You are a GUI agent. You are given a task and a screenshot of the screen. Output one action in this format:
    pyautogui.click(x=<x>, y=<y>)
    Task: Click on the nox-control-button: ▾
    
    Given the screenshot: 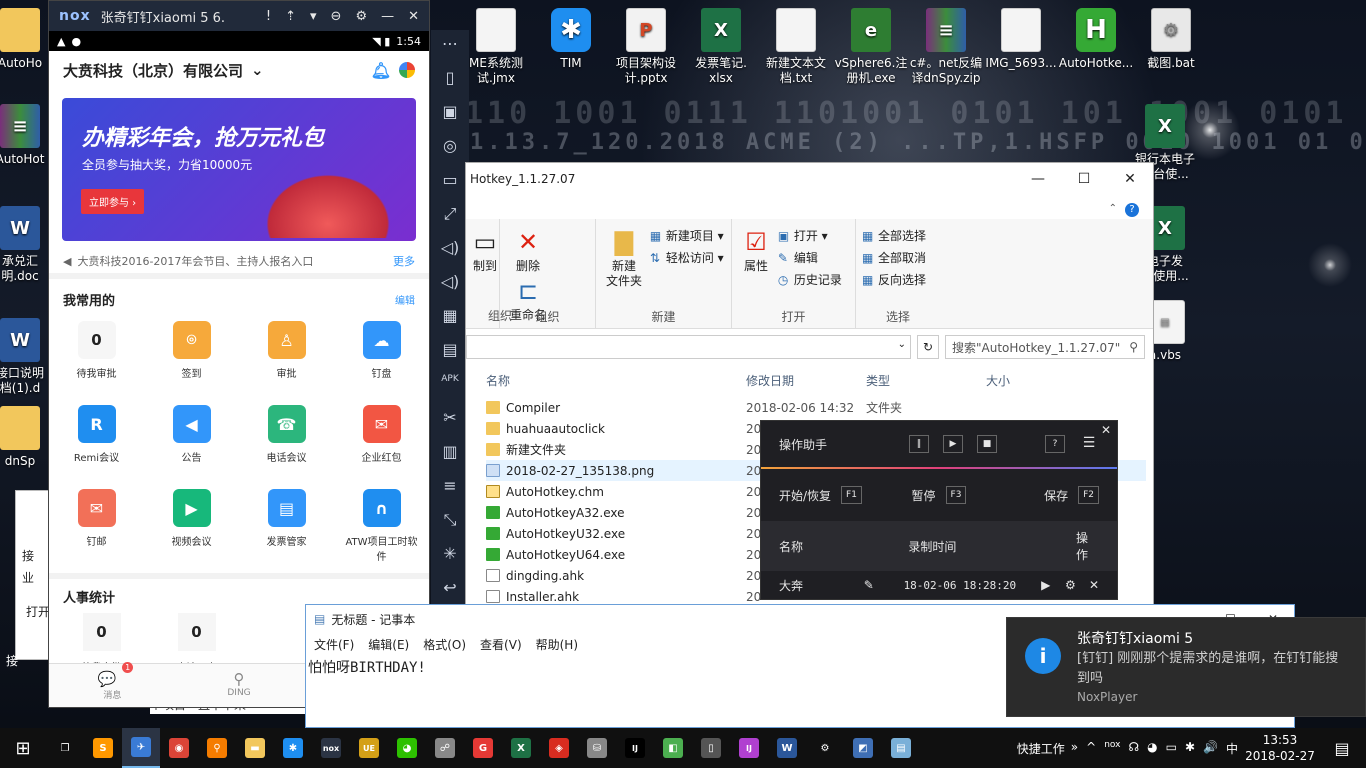 What is the action you would take?
    pyautogui.click(x=313, y=16)
    